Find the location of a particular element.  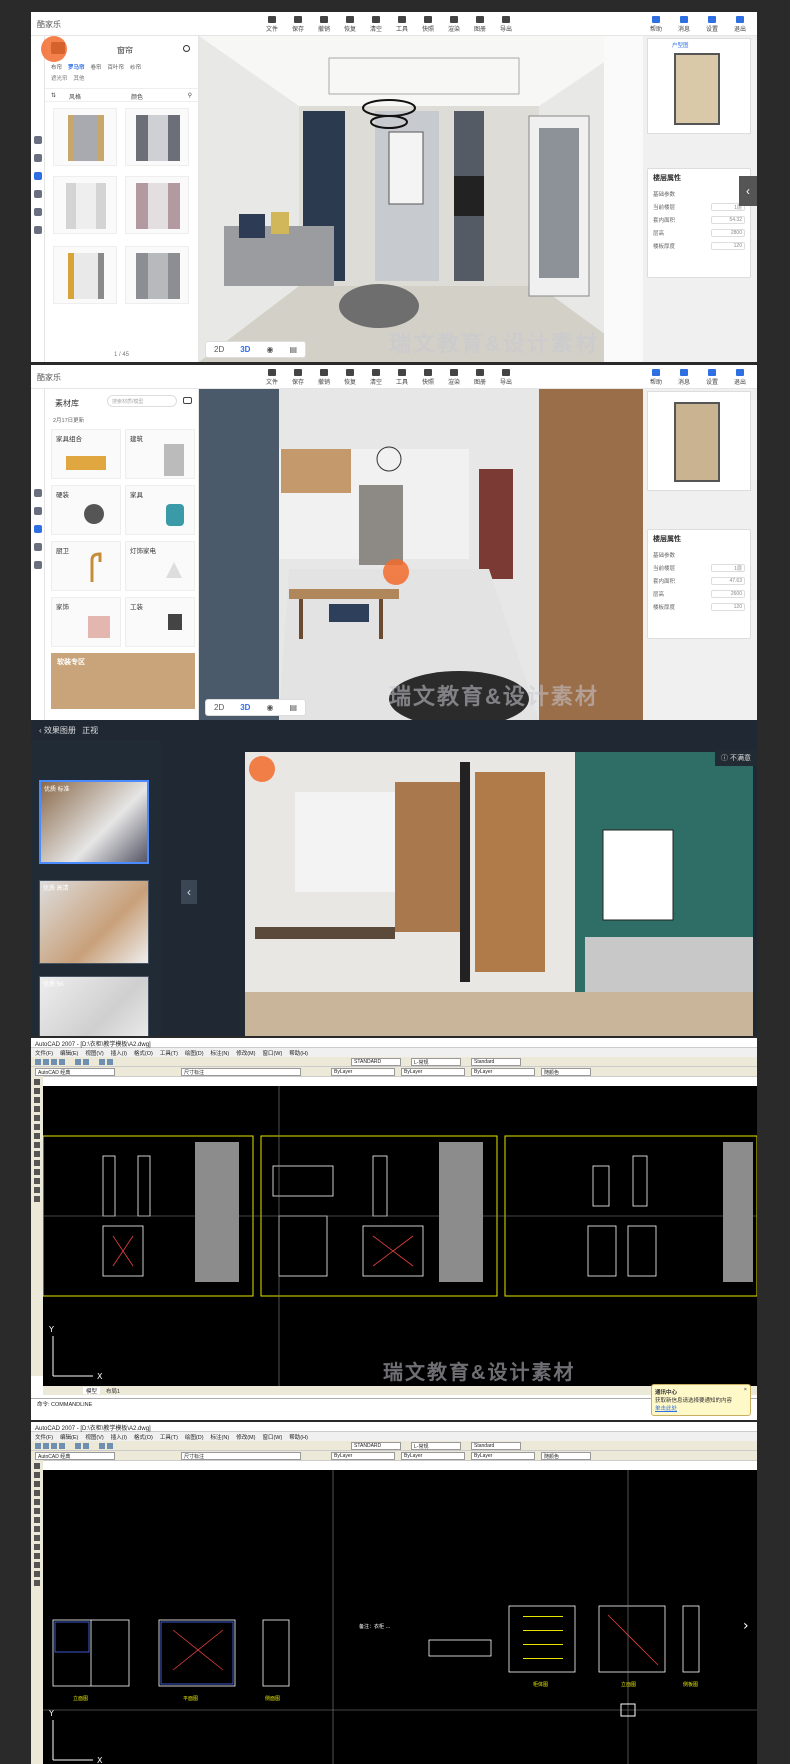

tab-layout1: 布局1 is located at coordinates (113, 1391).